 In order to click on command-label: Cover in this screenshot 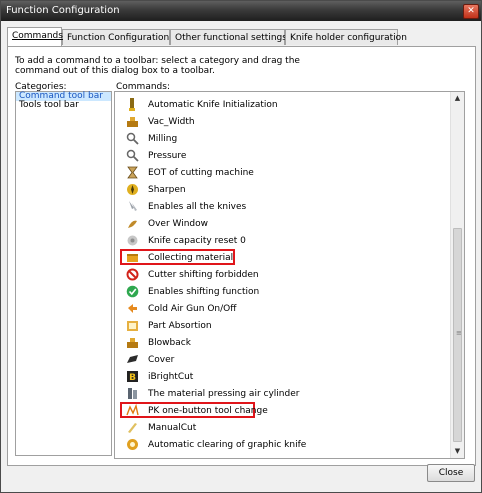, I will do `click(161, 360)`.